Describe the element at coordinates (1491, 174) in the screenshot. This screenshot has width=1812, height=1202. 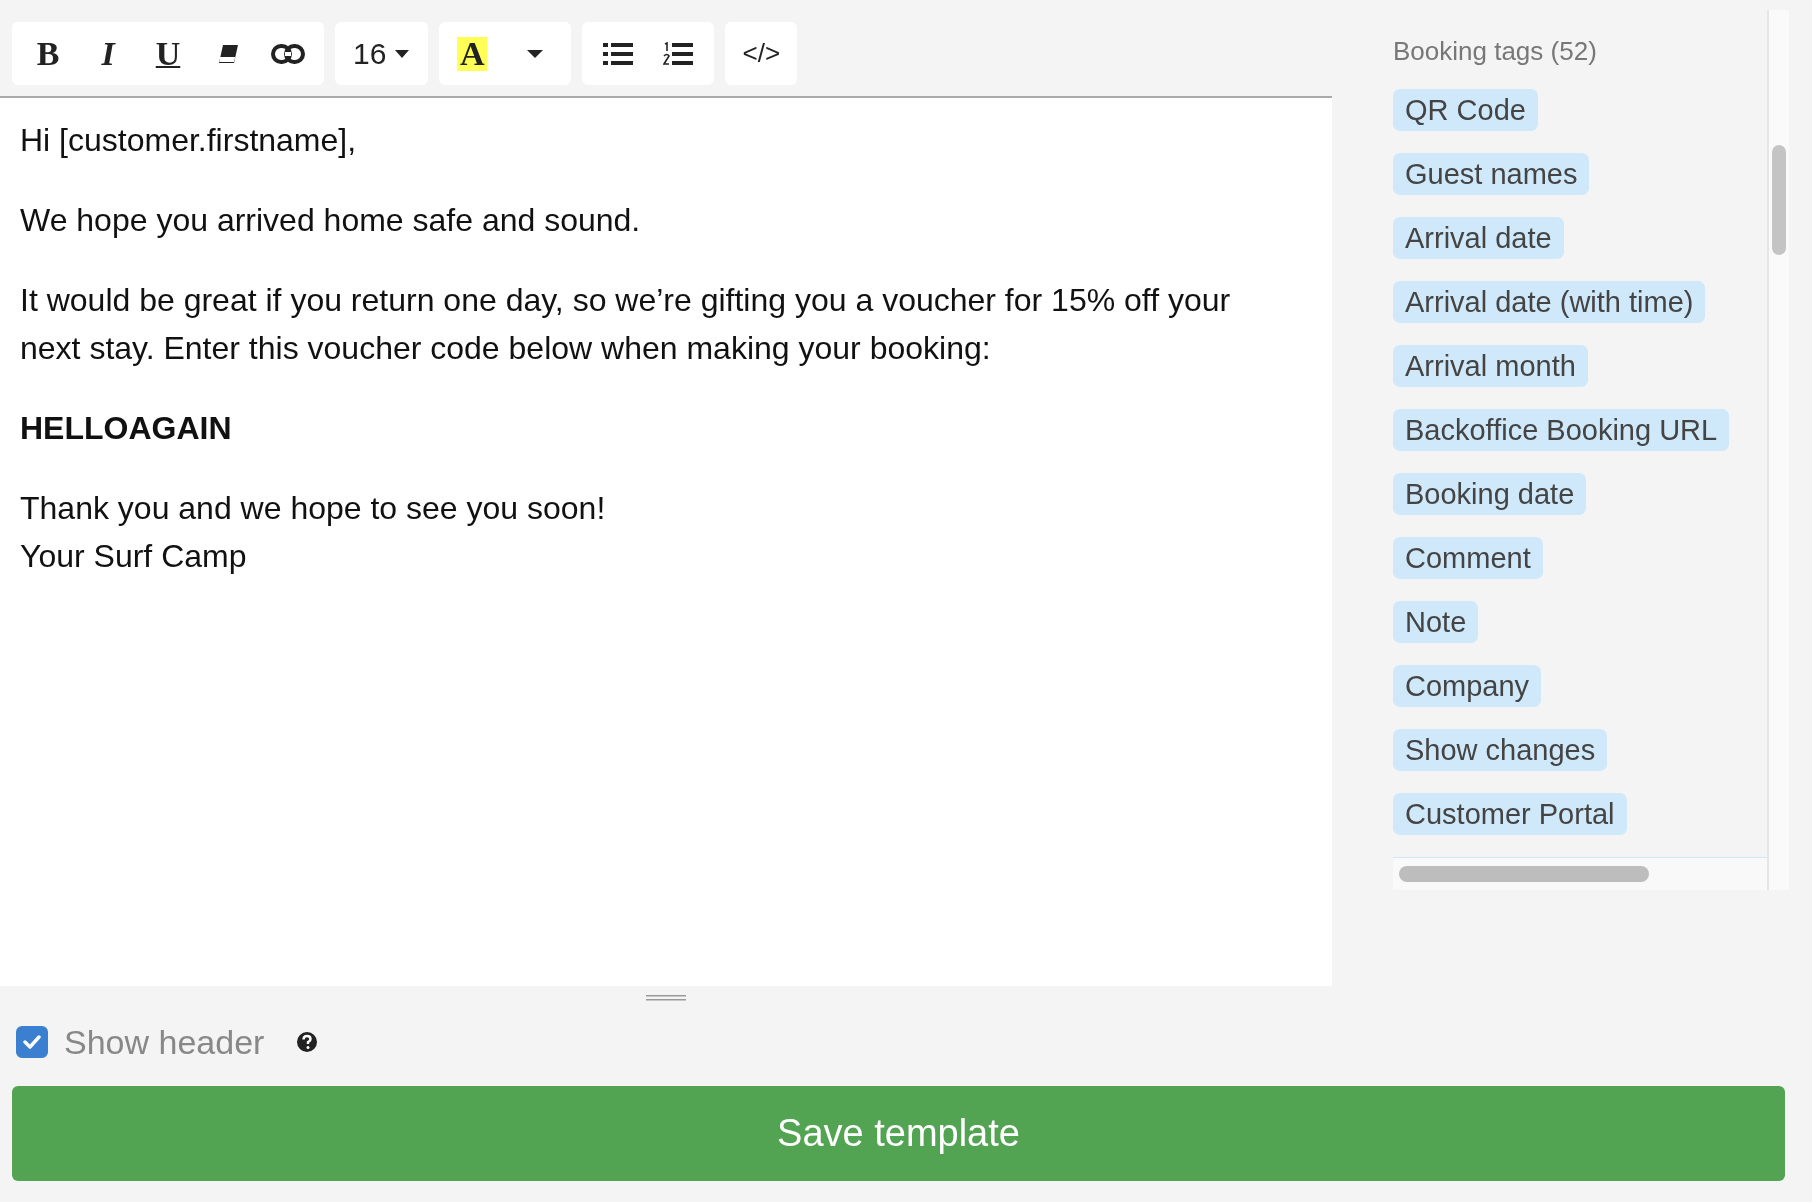
I see `tag-chip: Guest names` at that location.